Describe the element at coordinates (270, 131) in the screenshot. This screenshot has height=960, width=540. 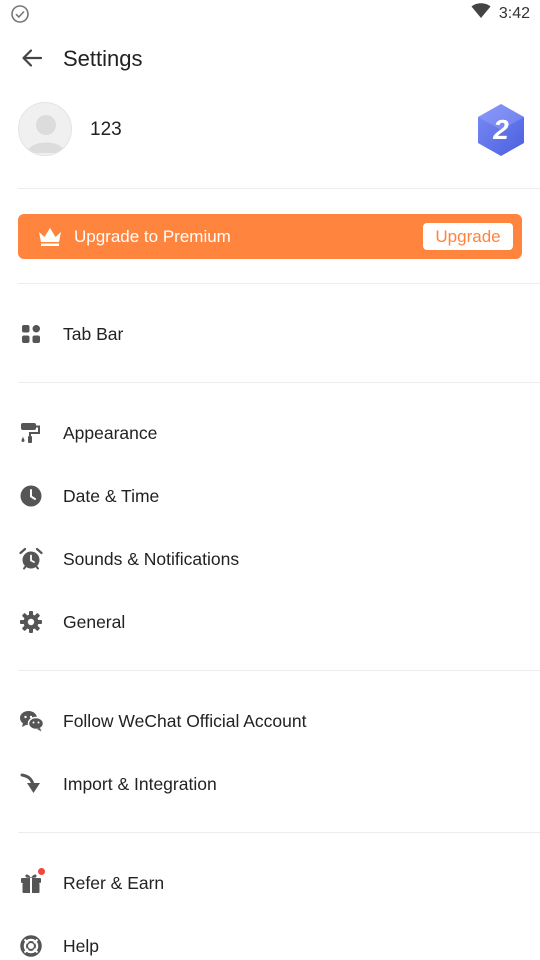
I see `profile-row: 123 2` at that location.